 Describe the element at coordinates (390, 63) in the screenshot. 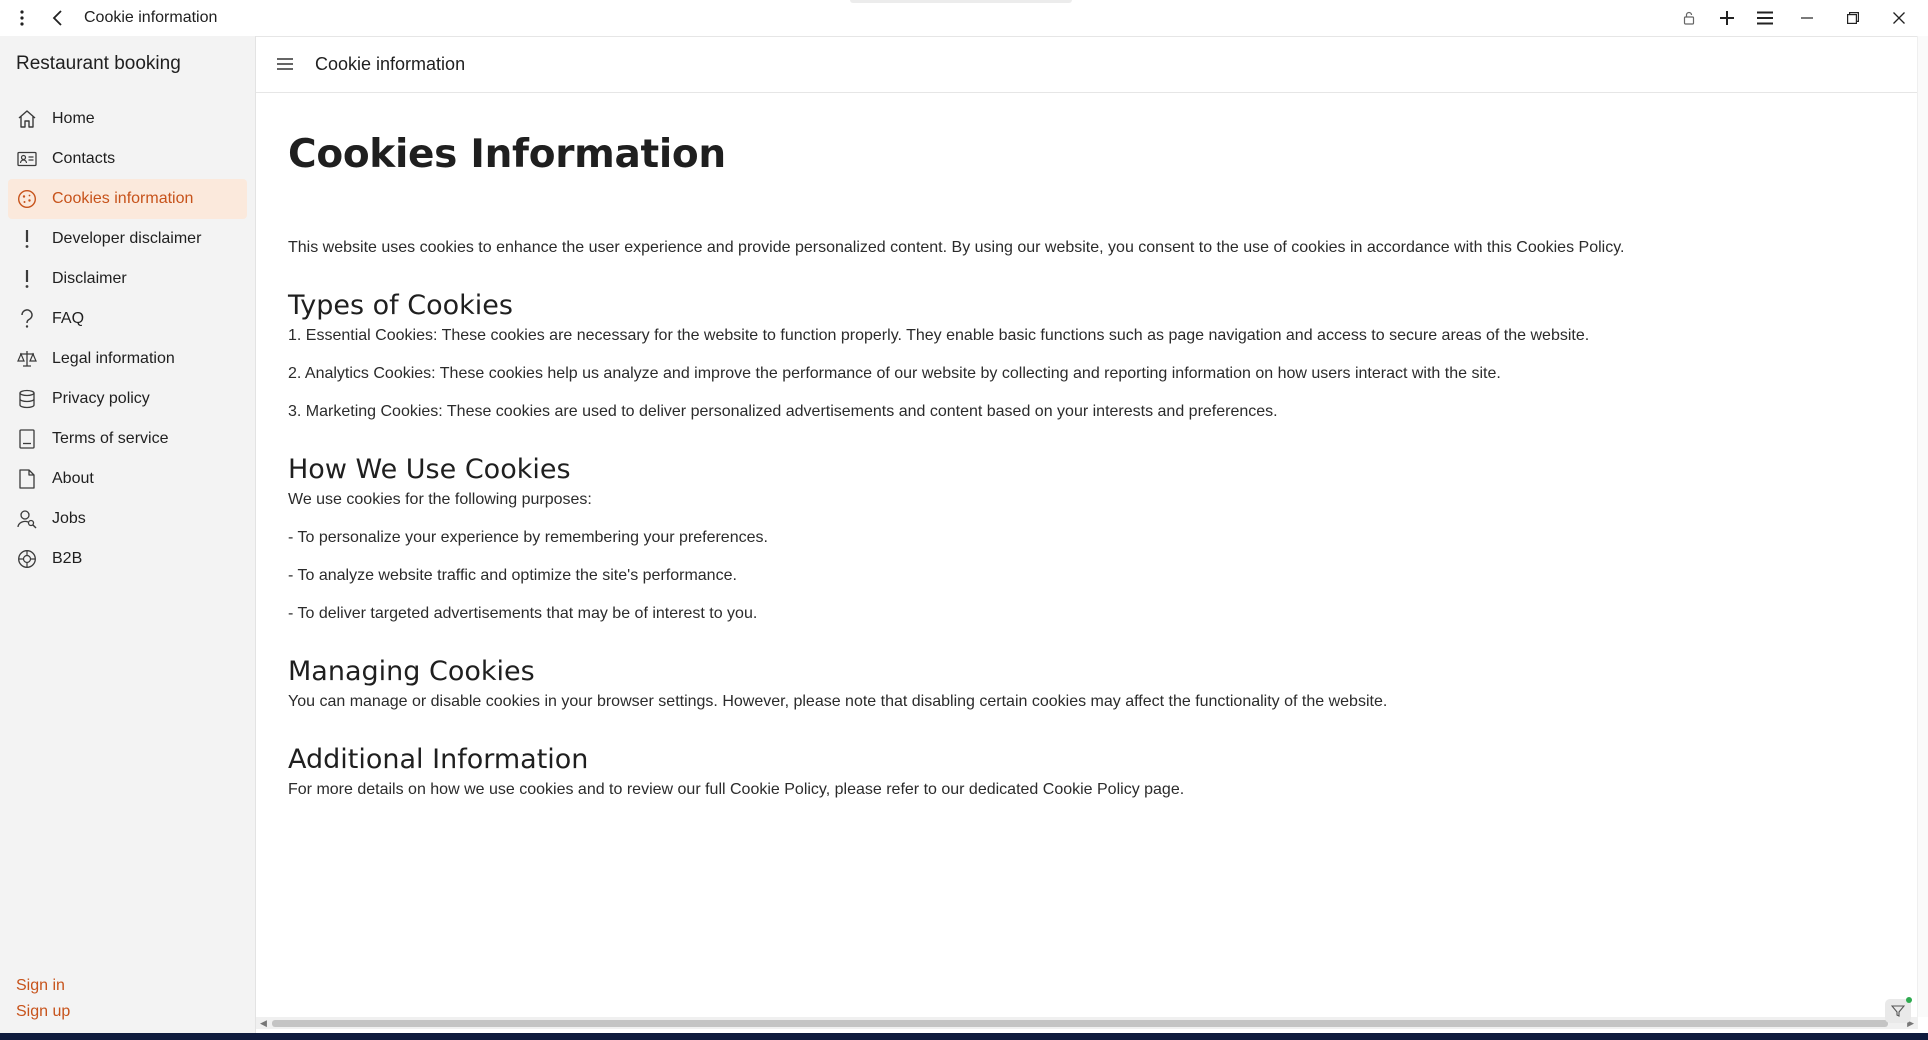

I see `page-title: Cookie information` at that location.